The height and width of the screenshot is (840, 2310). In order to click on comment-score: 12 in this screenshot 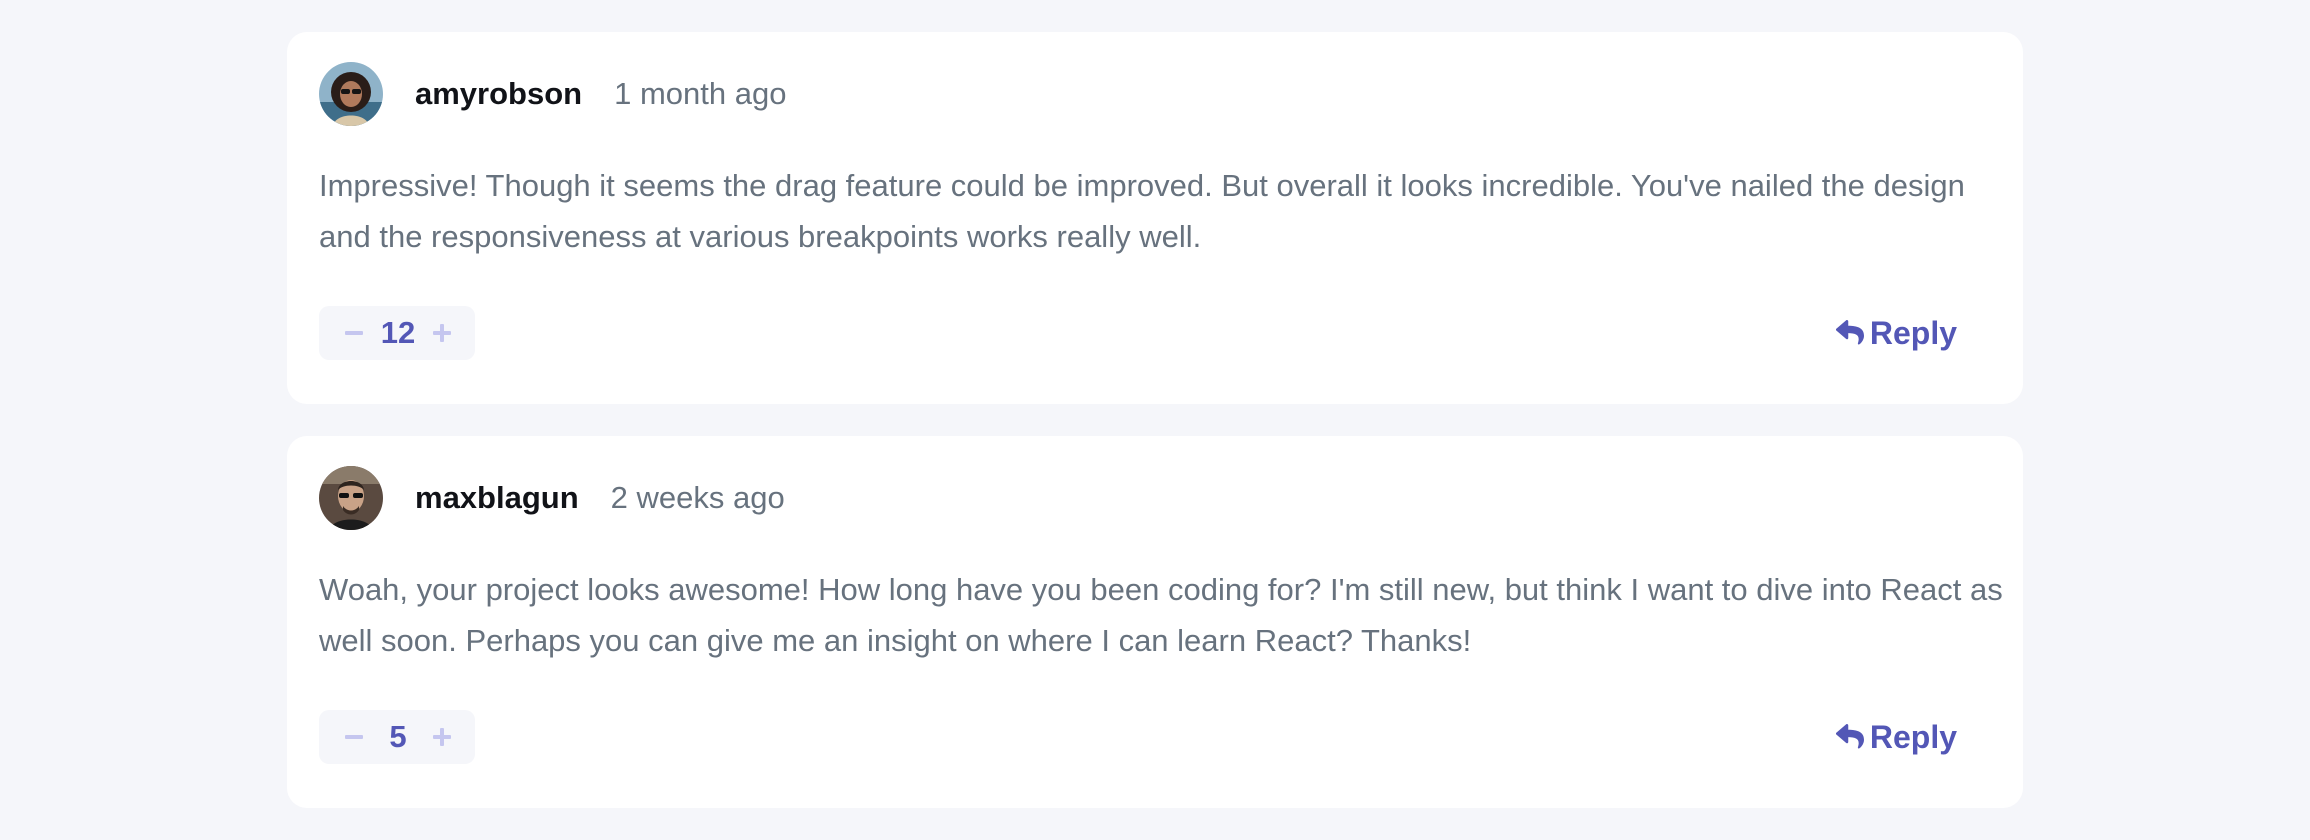, I will do `click(398, 332)`.